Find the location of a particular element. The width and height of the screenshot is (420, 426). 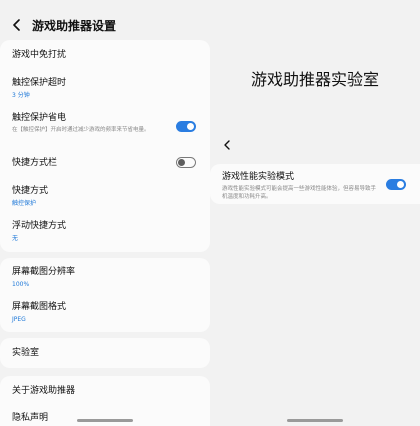

setting-description: 在【触控保护】开启时通过减少游戏的频率来节省电量。 is located at coordinates (81, 130).